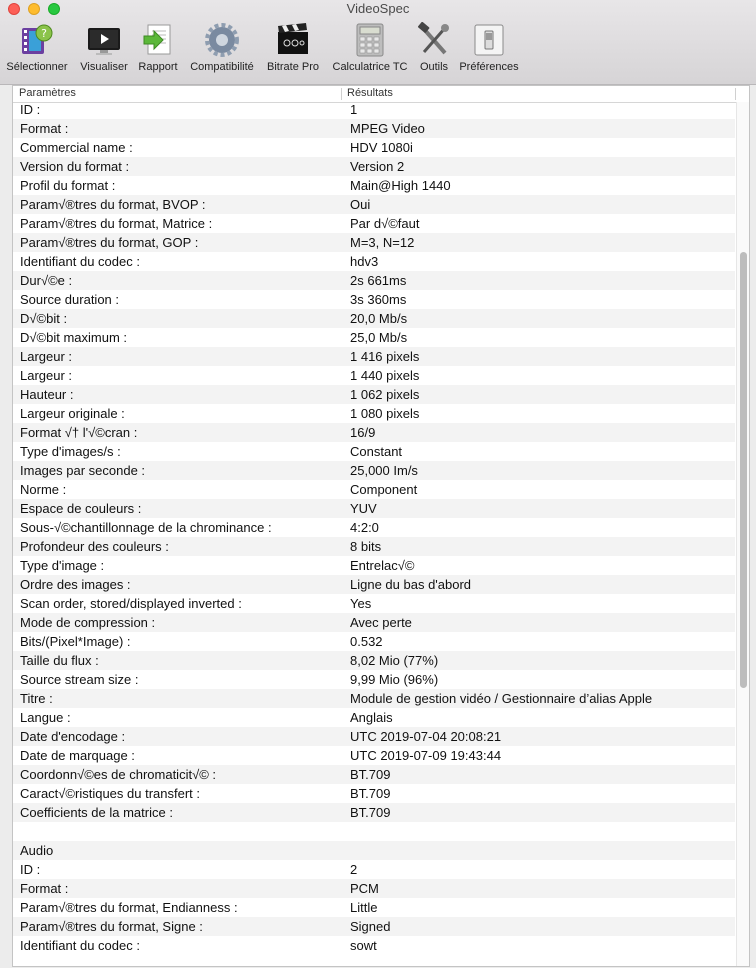 This screenshot has height=968, width=756. What do you see at coordinates (370, 926) in the screenshot?
I see `result-cell: Signed` at bounding box center [370, 926].